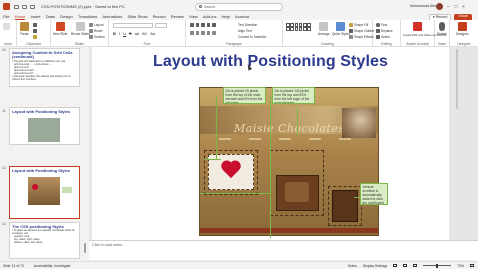 The image size is (478, 269). What do you see at coordinates (20, 17) in the screenshot?
I see `tab-home: Home` at bounding box center [20, 17].